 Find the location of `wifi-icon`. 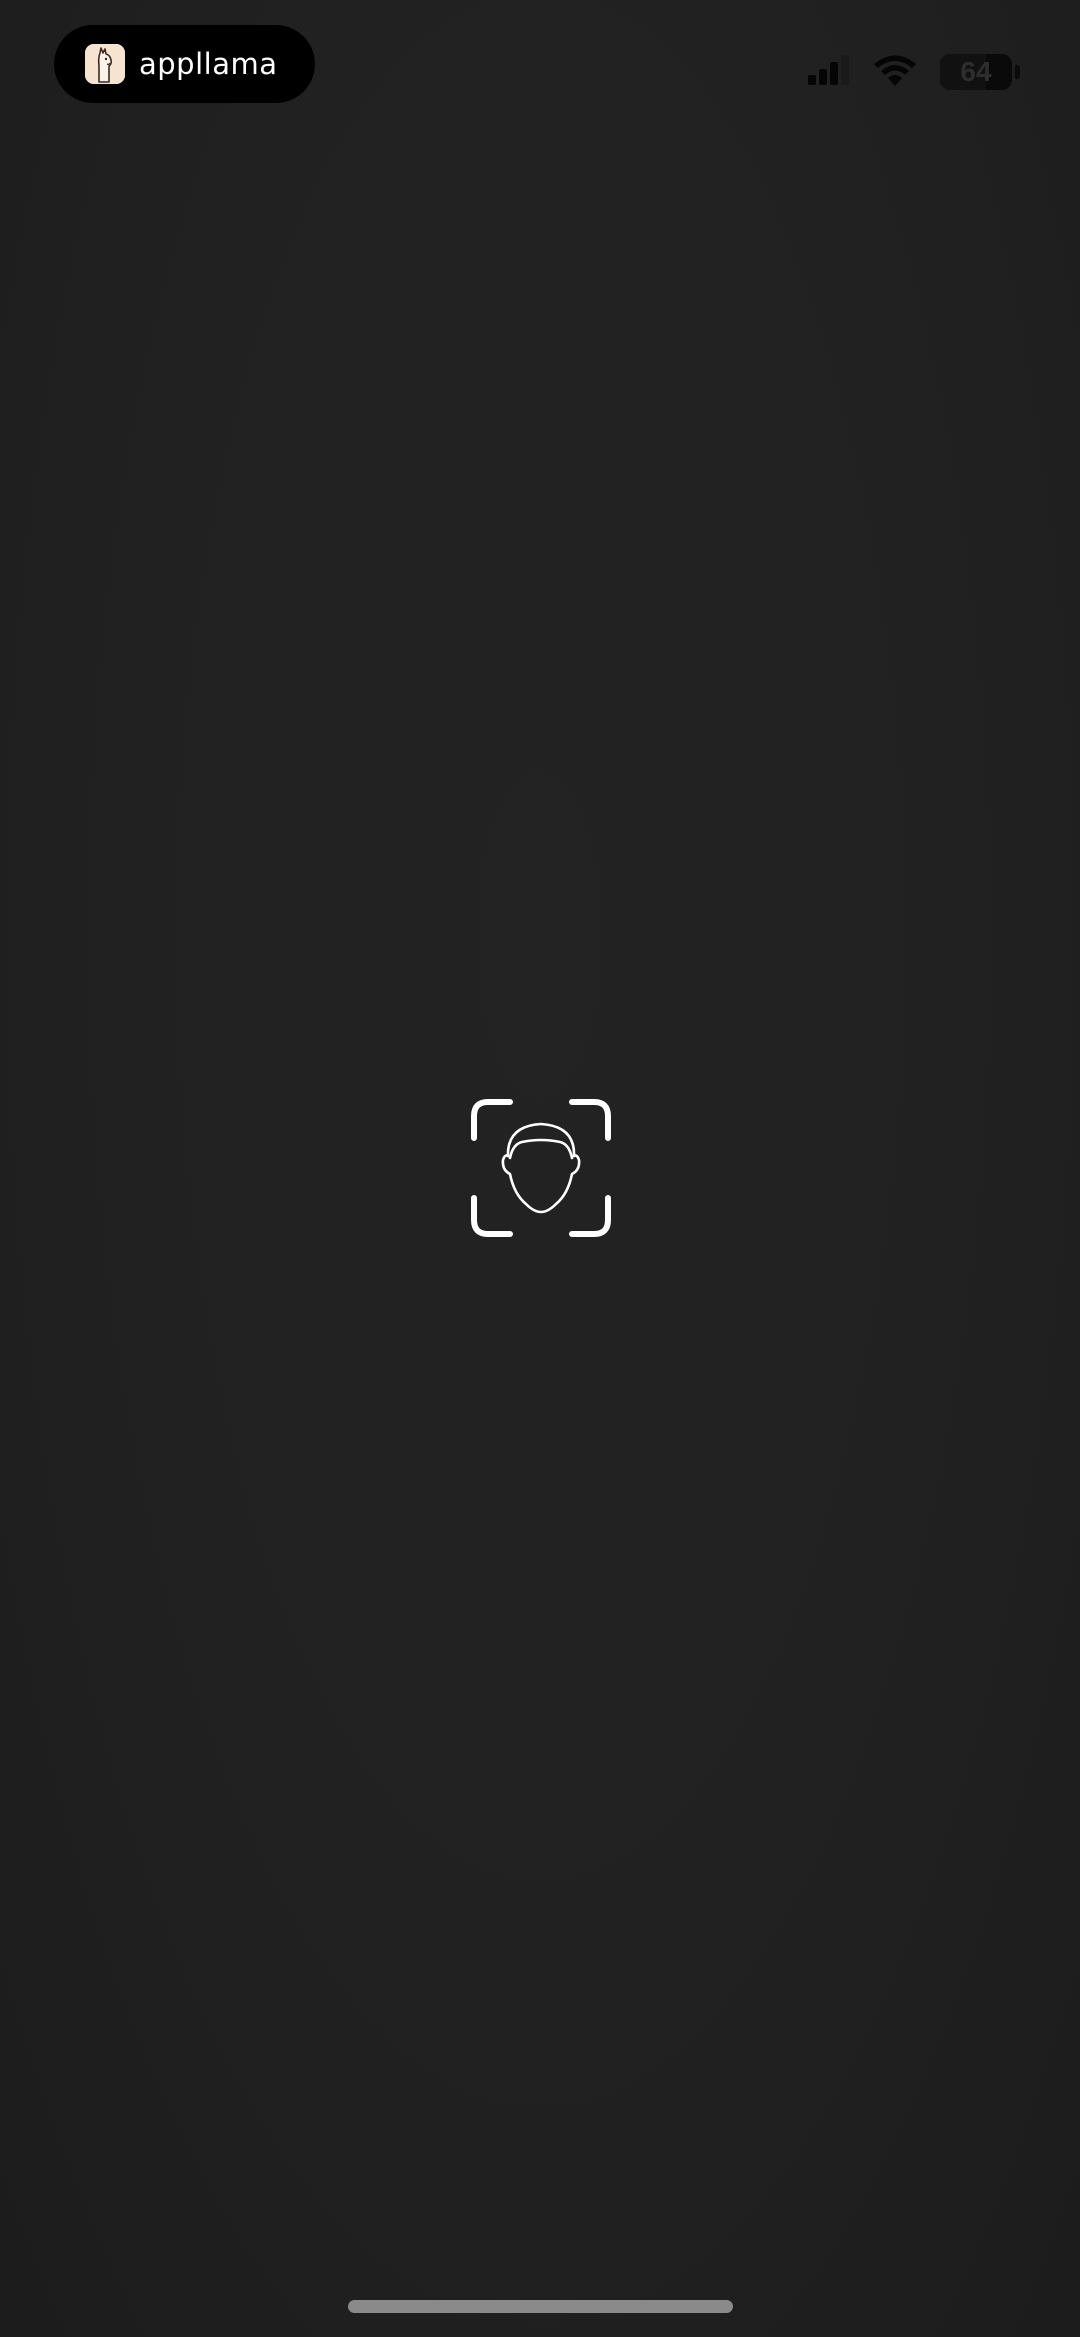

wifi-icon is located at coordinates (895, 72).